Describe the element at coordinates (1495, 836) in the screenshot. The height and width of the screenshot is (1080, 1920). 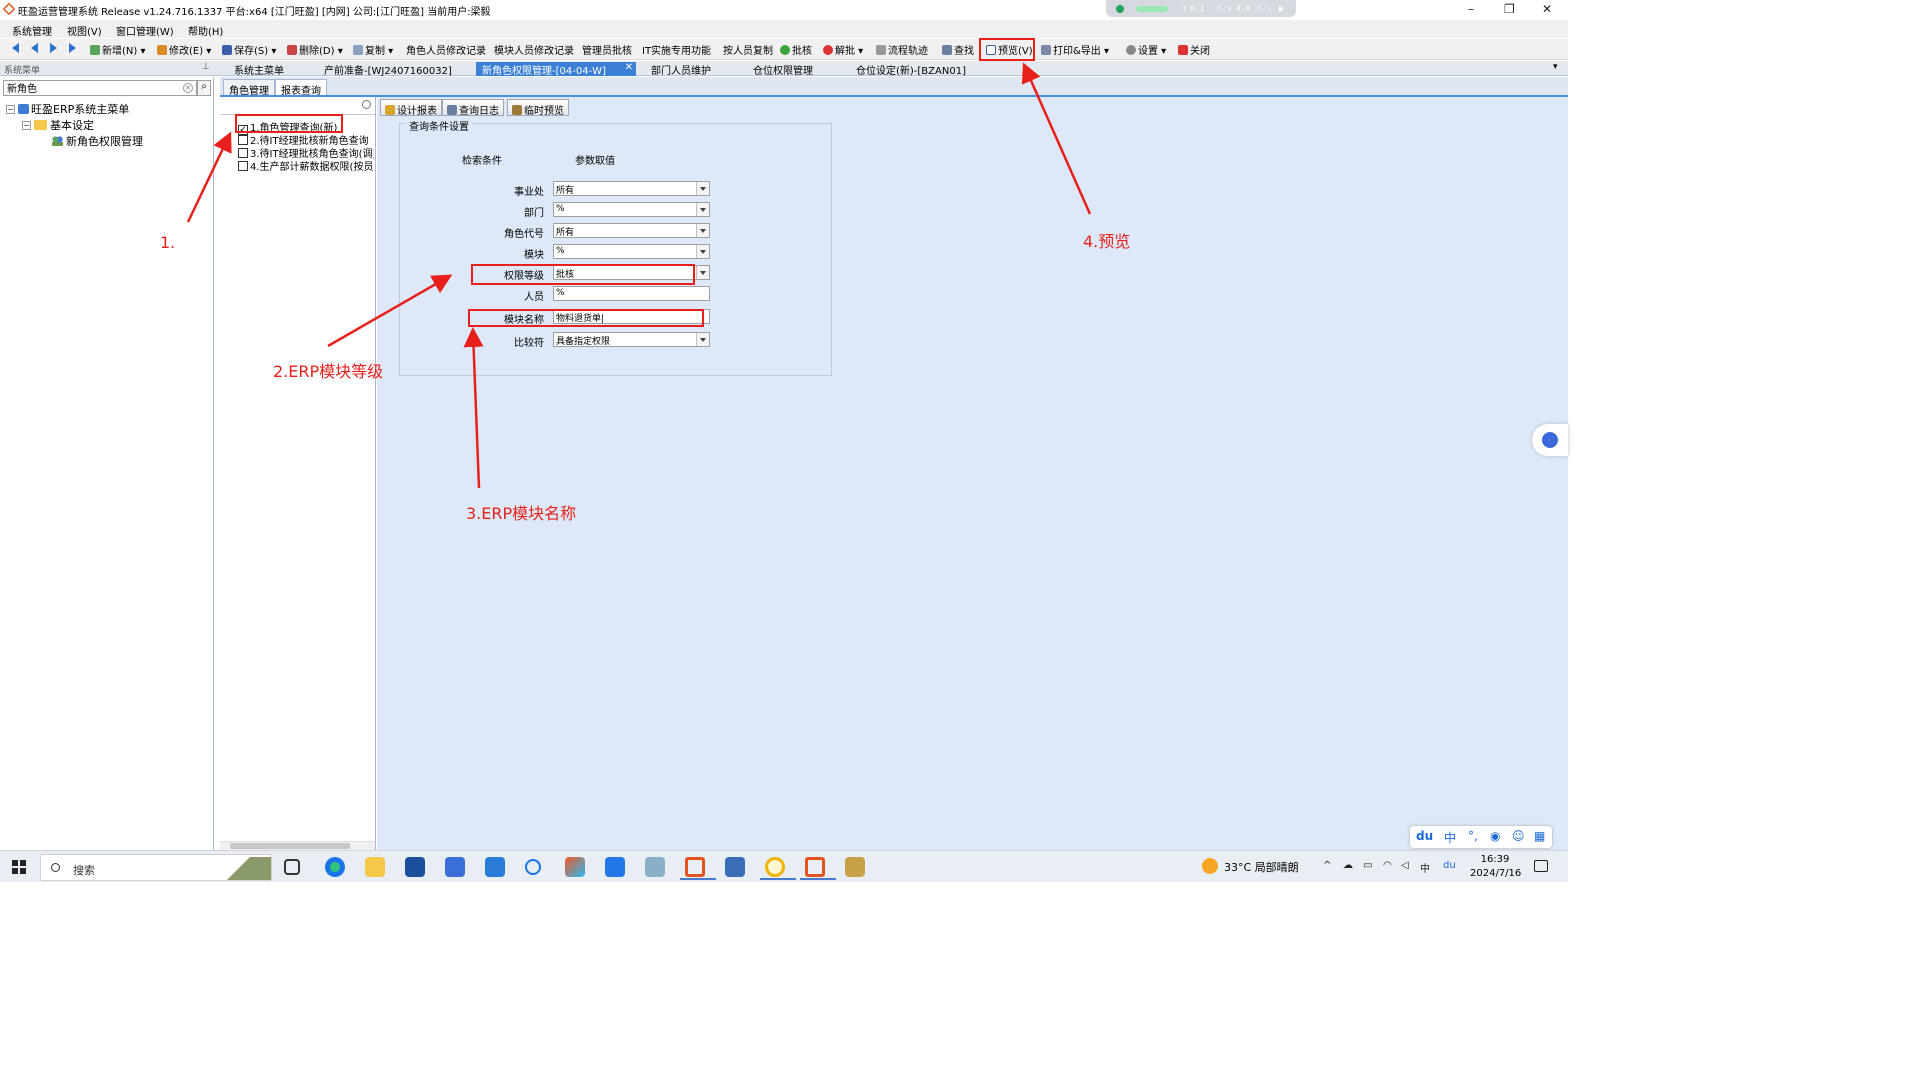
I see `ime-avatar-icon: ◉` at that location.